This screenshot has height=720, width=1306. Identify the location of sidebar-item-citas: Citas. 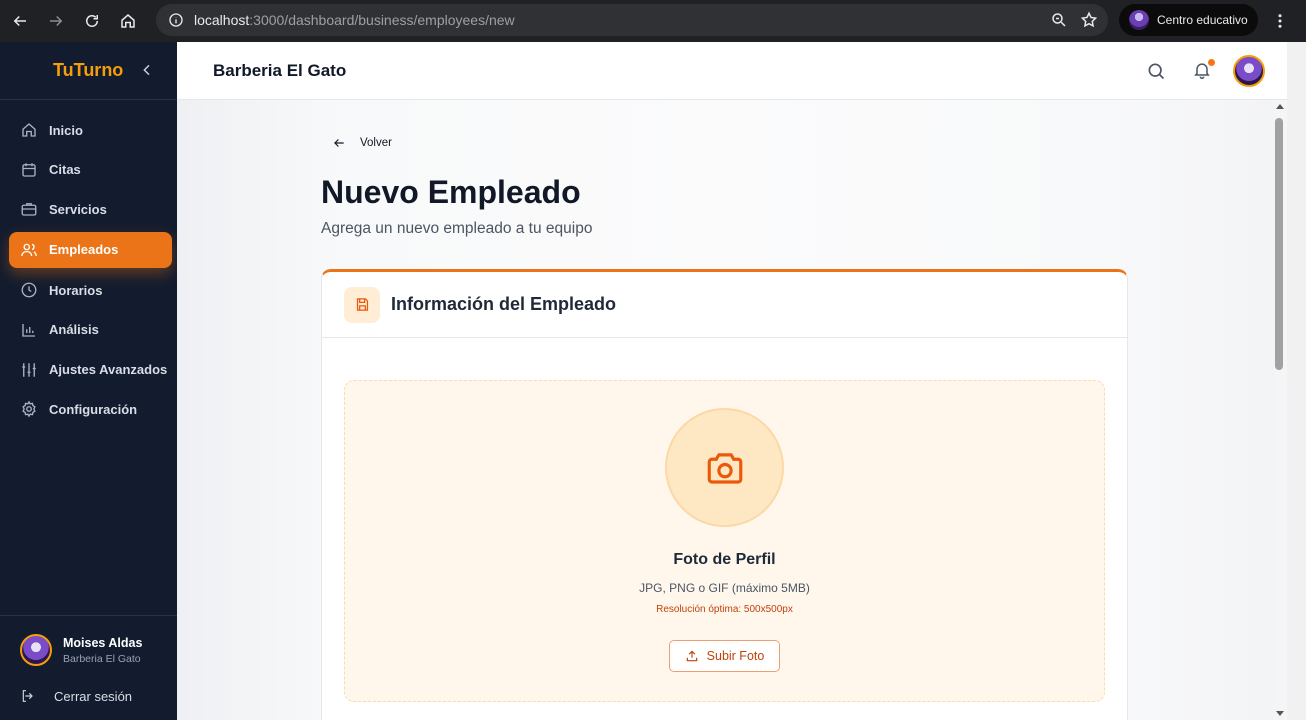
(90, 170).